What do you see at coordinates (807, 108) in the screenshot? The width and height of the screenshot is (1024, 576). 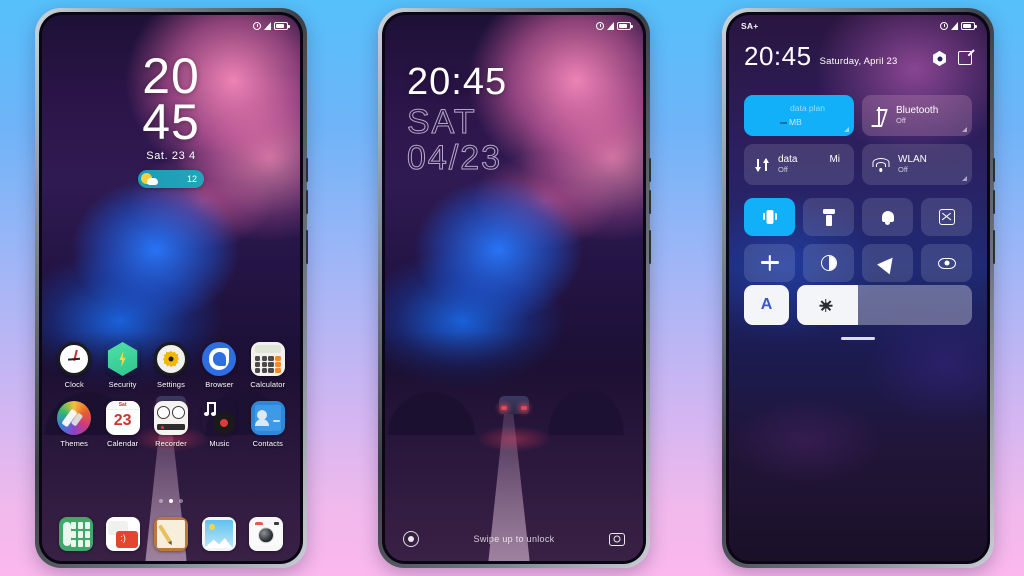 I see `tile-title: data plan` at bounding box center [807, 108].